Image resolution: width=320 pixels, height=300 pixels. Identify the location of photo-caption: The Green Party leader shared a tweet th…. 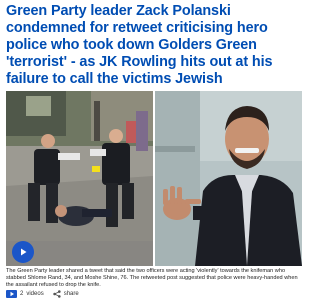
(152, 278).